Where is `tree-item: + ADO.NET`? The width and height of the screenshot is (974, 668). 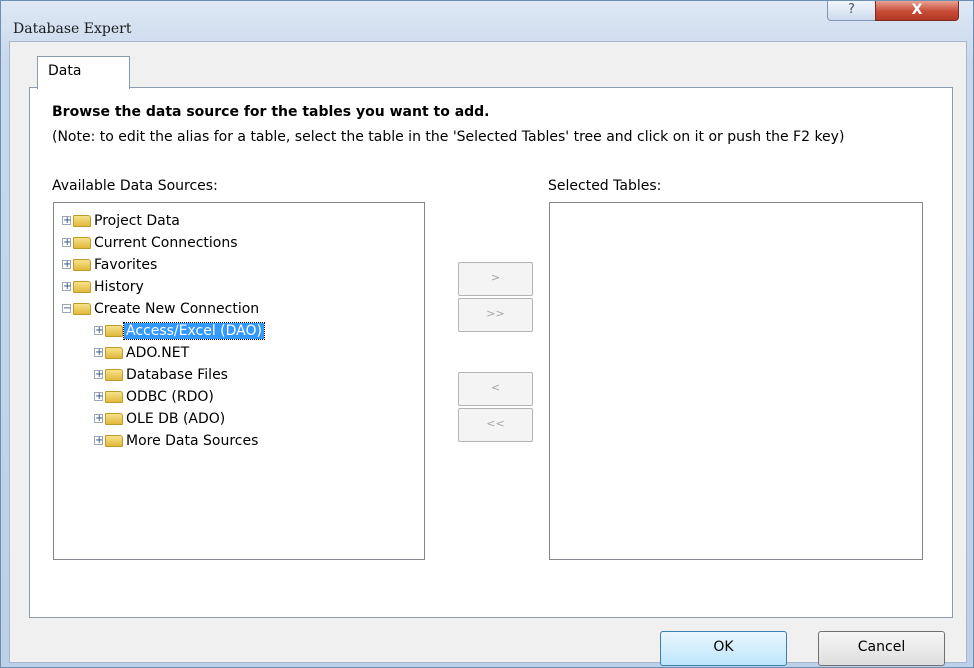 tree-item: + ADO.NET is located at coordinates (142, 352).